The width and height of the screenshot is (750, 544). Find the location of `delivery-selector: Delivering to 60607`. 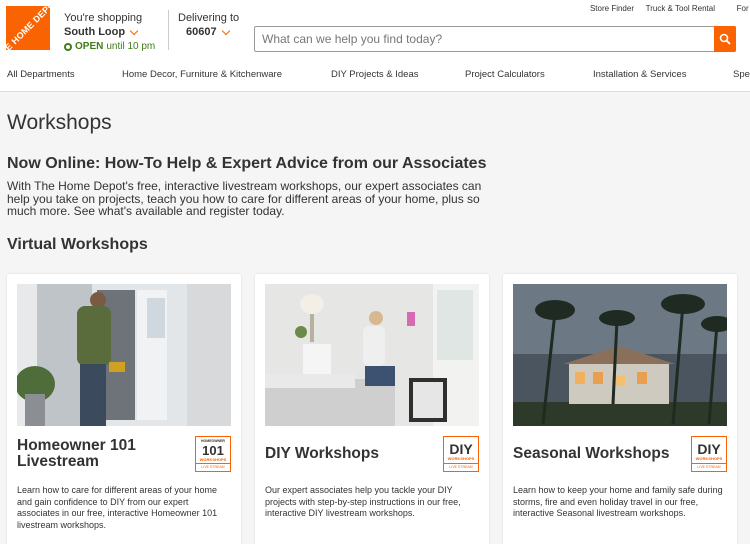

delivery-selector: Delivering to 60607 is located at coordinates (208, 25).